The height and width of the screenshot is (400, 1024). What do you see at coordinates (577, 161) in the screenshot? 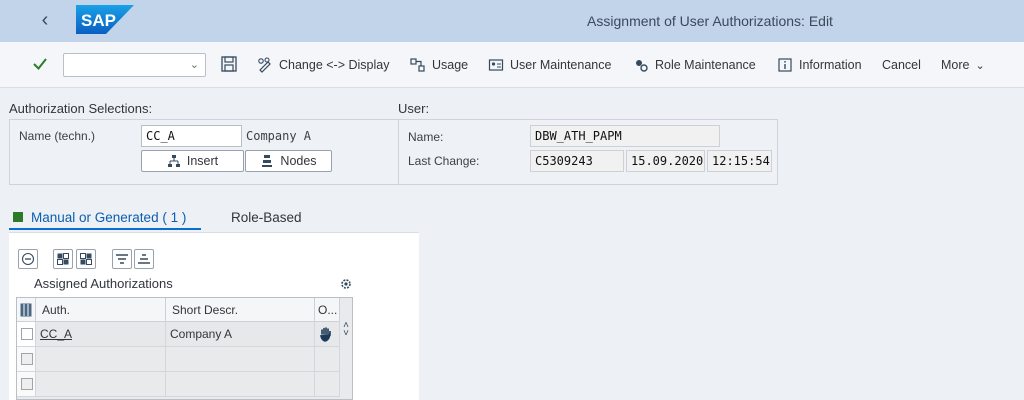
I see `changed-by-field: C5309243` at bounding box center [577, 161].